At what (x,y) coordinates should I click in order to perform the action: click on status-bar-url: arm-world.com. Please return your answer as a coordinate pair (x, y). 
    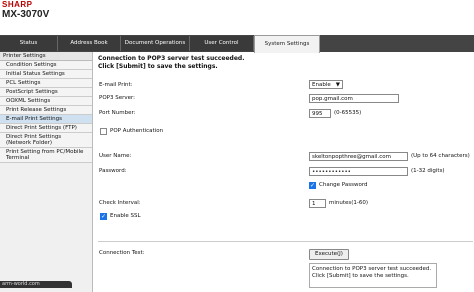
    Looking at the image, I should click on (36, 284).